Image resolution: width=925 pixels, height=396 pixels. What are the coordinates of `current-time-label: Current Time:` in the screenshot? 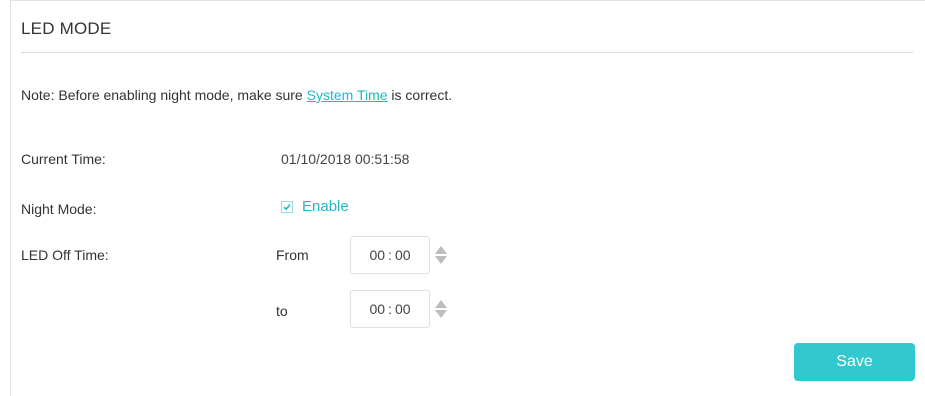 It's located at (63, 159).